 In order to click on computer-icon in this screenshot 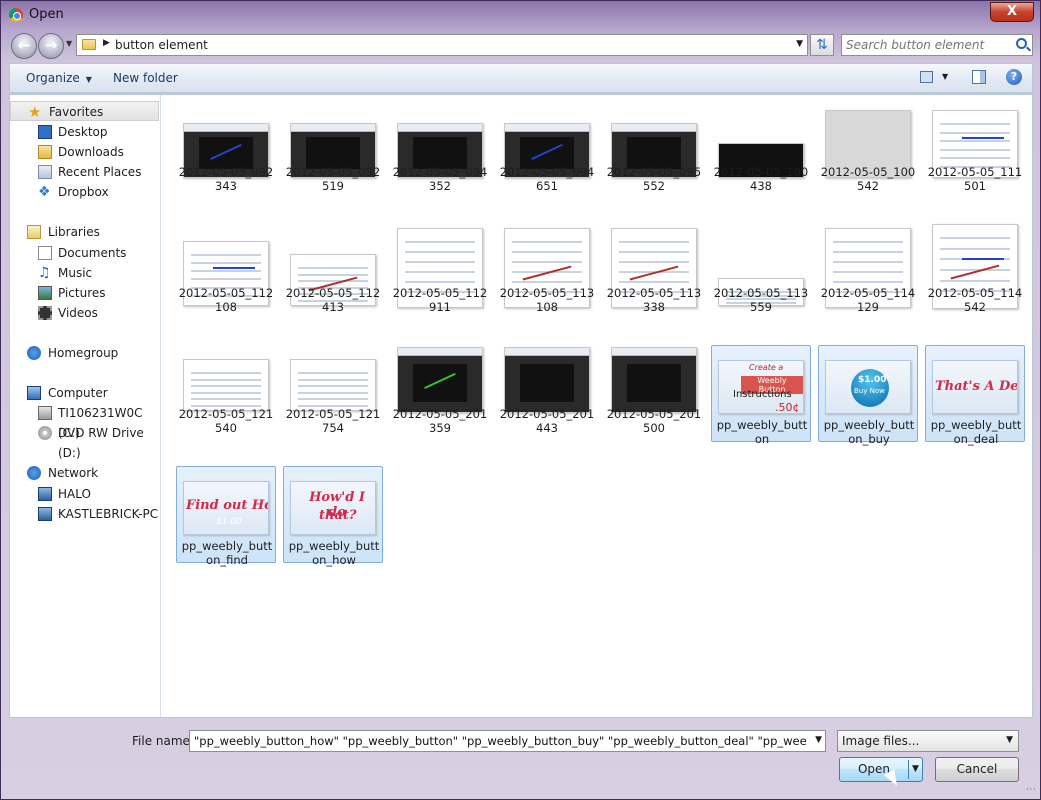, I will do `click(34, 393)`.